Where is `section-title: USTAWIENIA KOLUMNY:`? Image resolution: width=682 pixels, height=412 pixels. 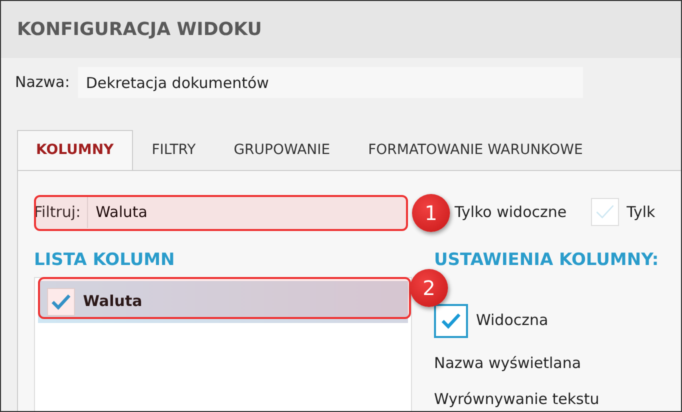
section-title: USTAWIENIA KOLUMNY: is located at coordinates (546, 260).